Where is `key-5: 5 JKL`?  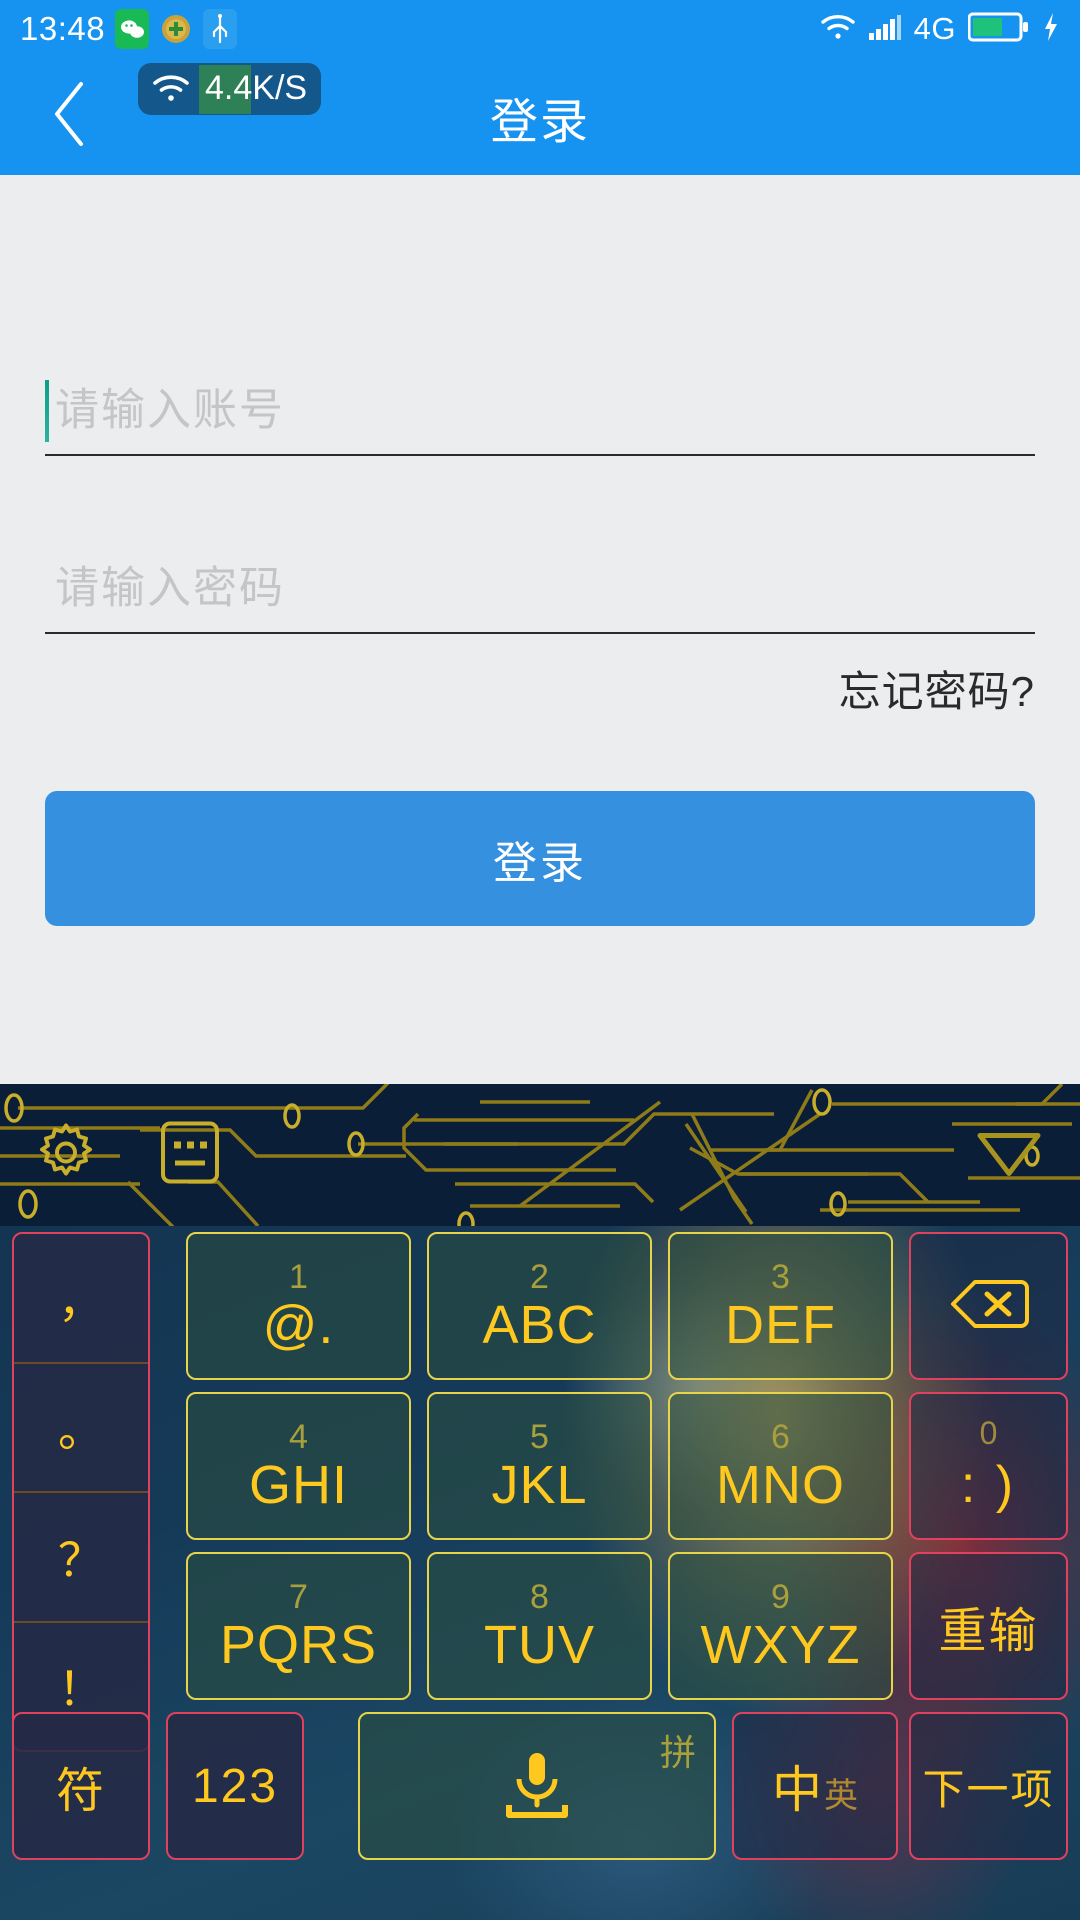 key-5: 5 JKL is located at coordinates (539, 1466).